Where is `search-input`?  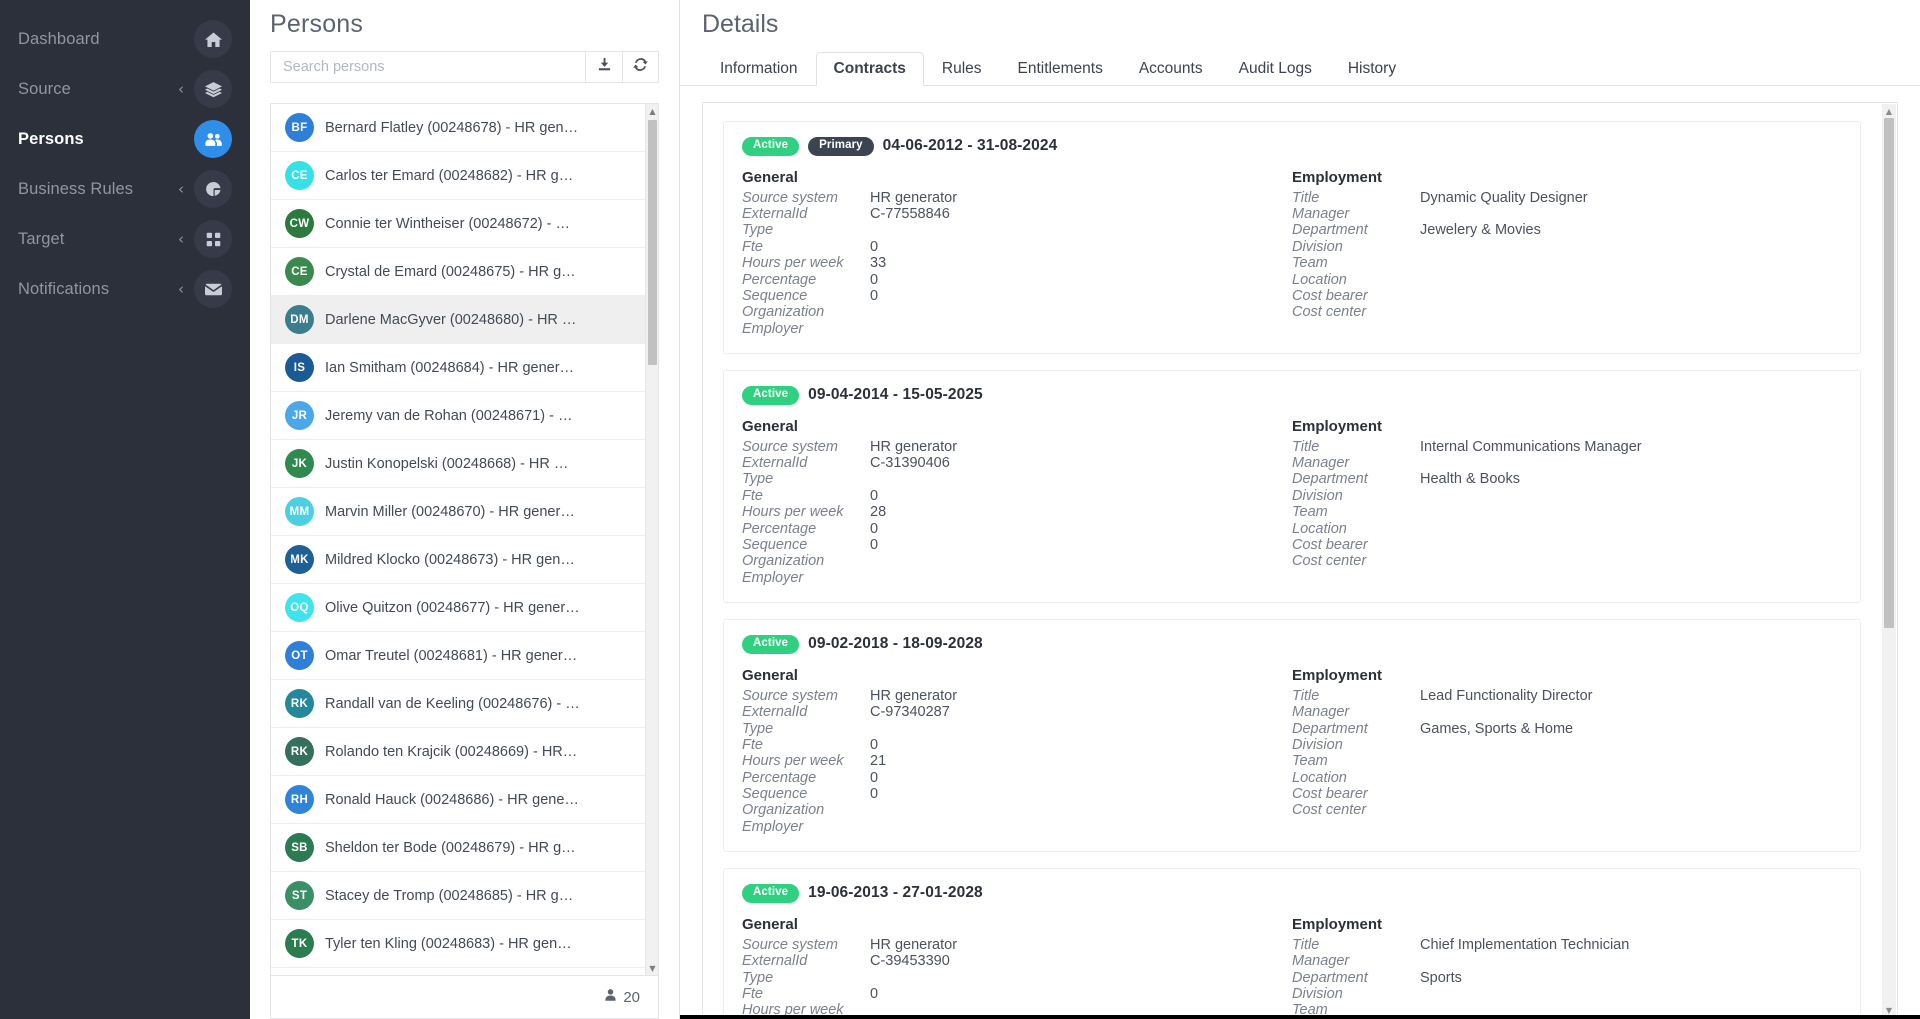 search-input is located at coordinates (427, 67).